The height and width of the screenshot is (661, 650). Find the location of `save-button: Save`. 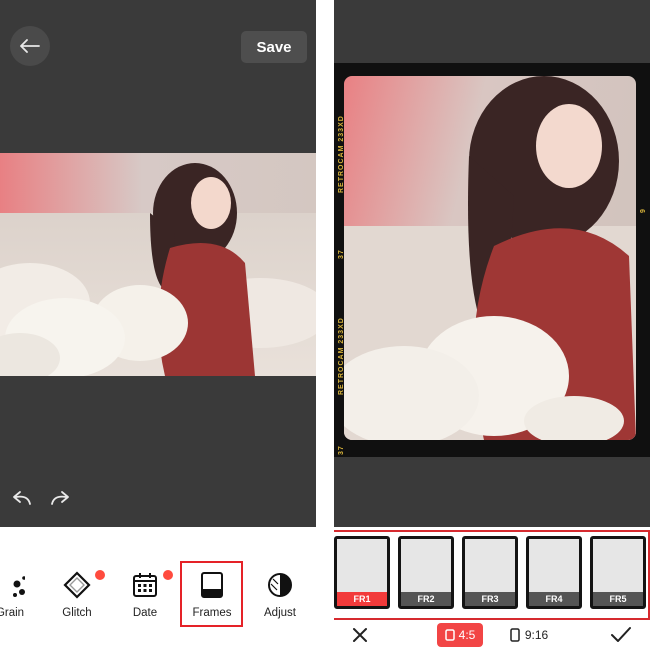

save-button: Save is located at coordinates (274, 47).